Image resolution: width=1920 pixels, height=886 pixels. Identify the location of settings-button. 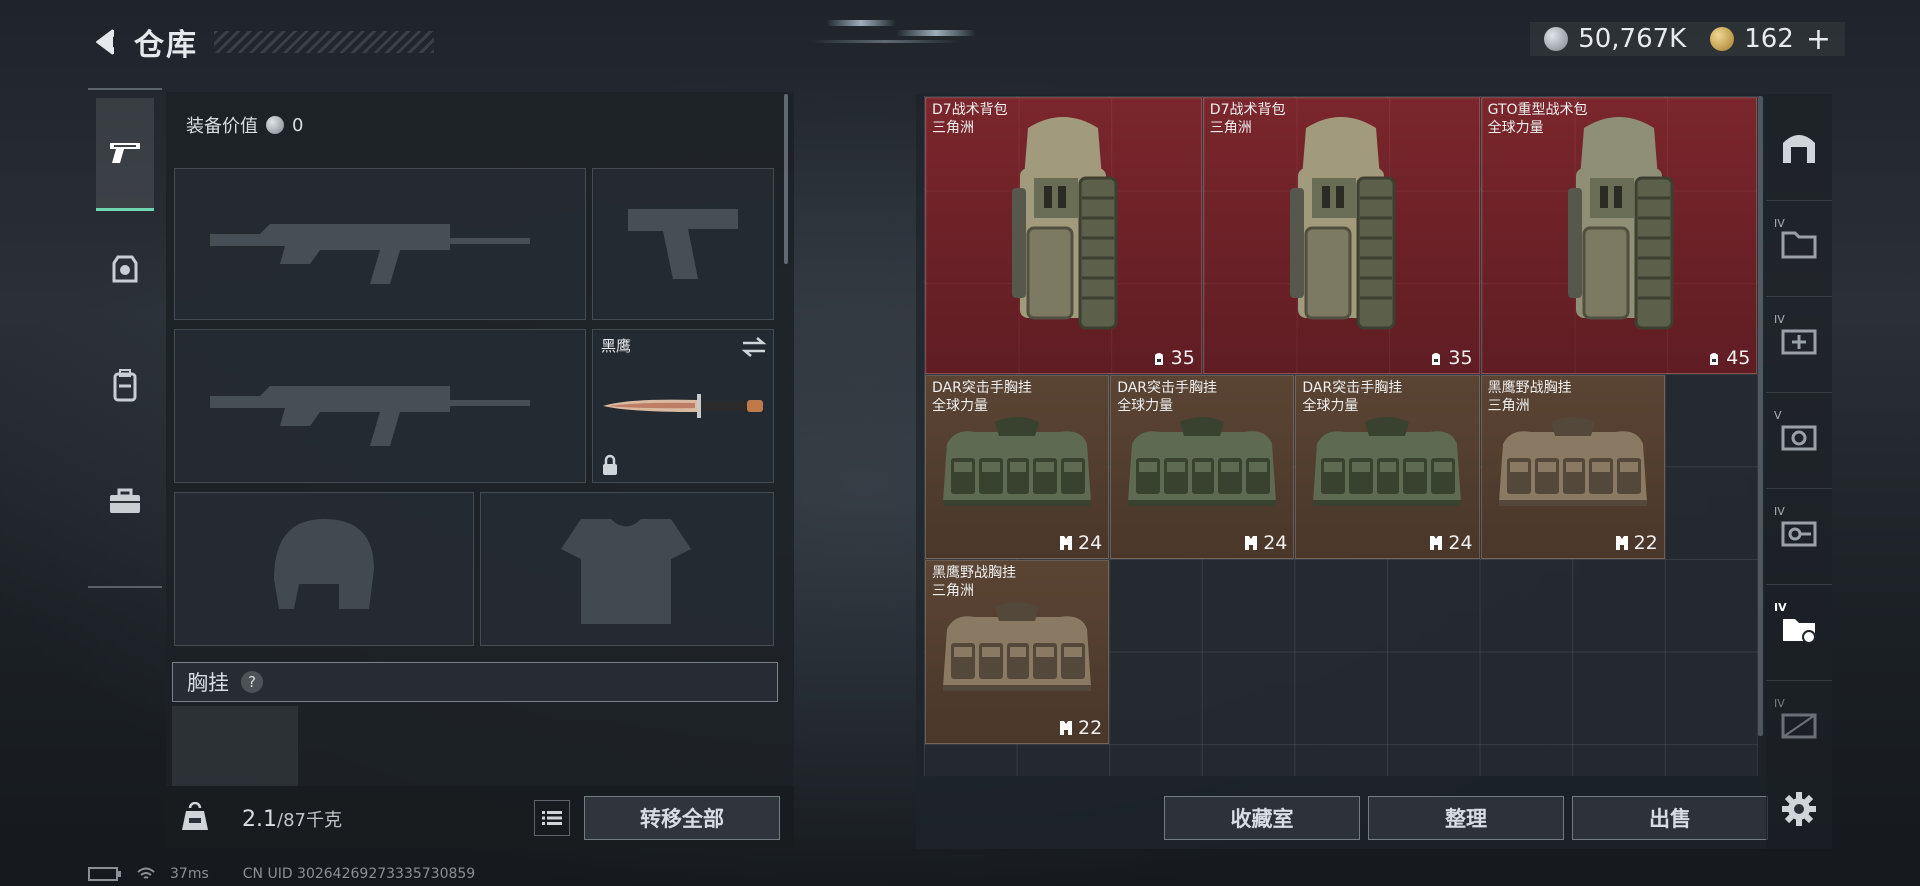
(1799, 809).